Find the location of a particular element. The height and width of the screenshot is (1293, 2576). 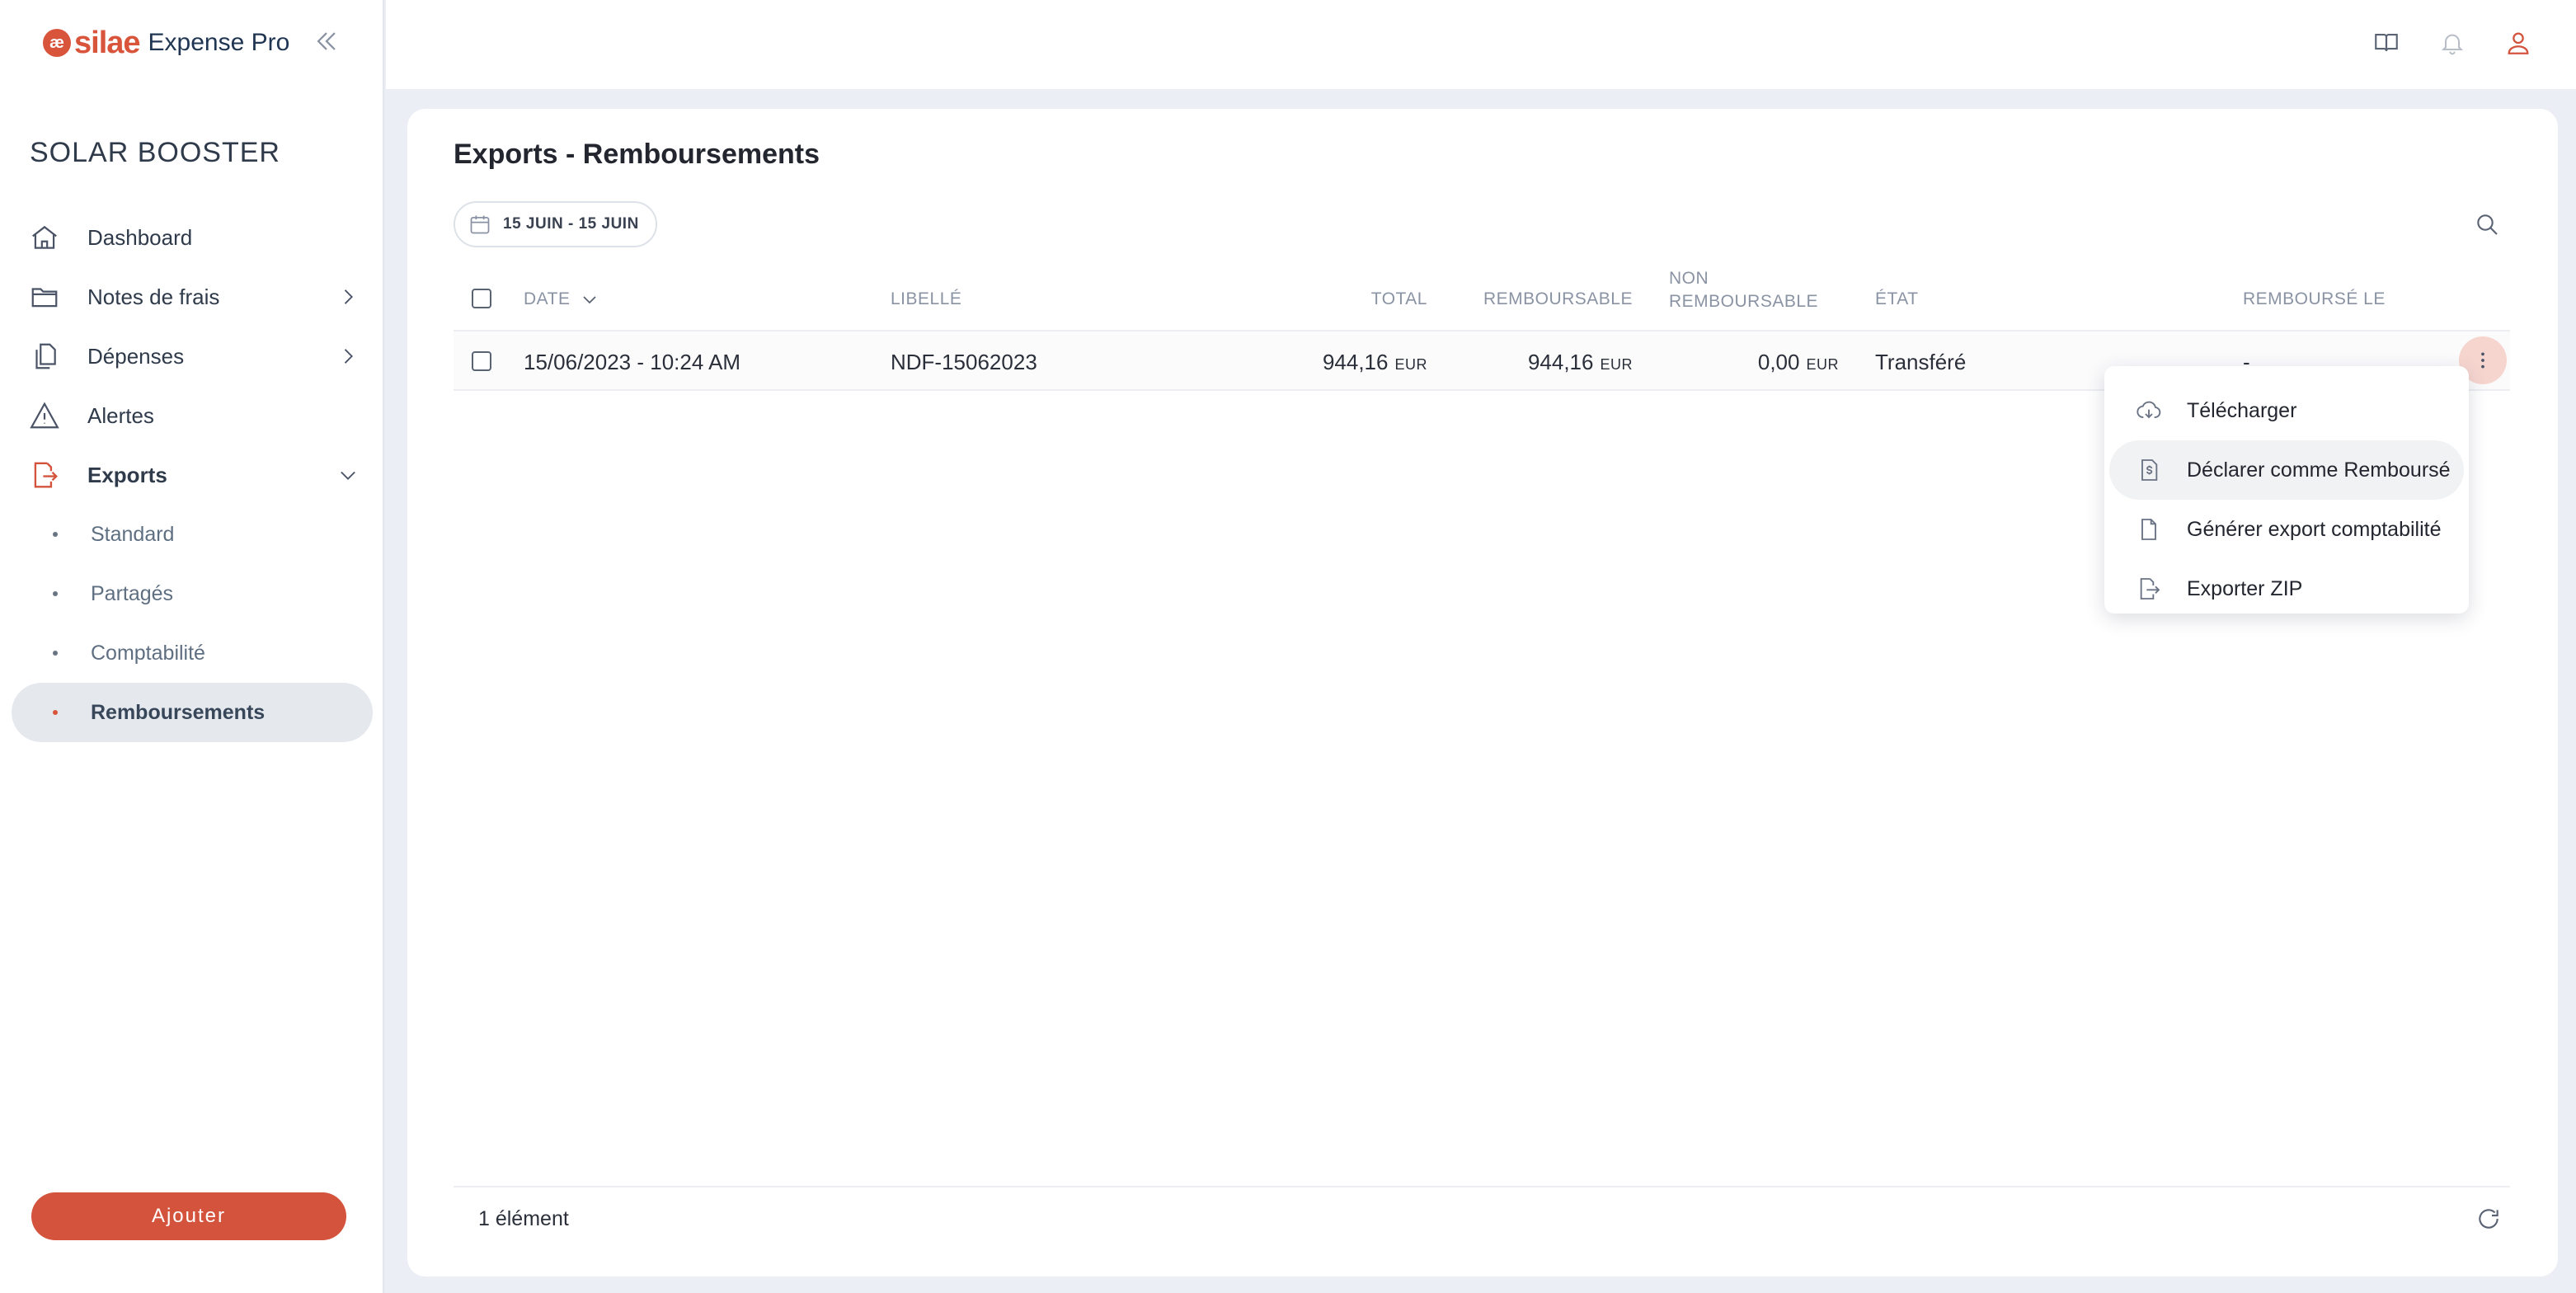

logo-mark: æ is located at coordinates (57, 43).